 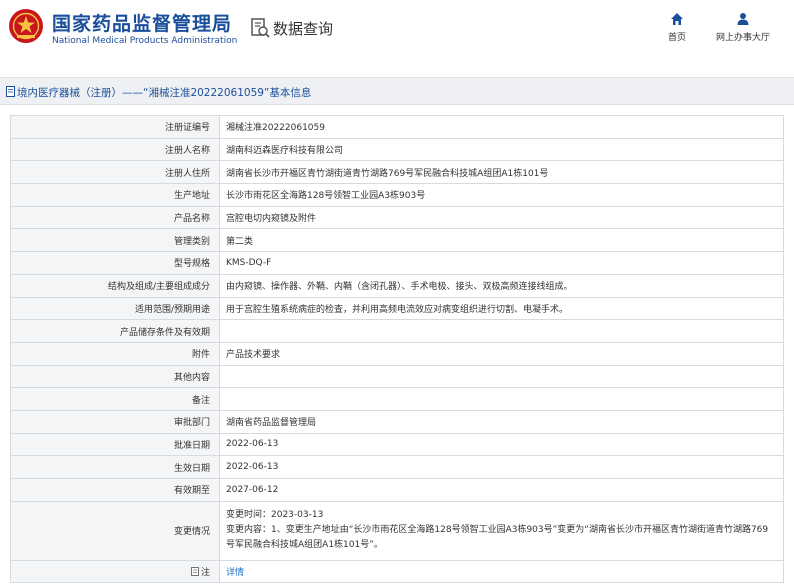 What do you see at coordinates (676, 38) in the screenshot?
I see `nav-home-label: 首页` at bounding box center [676, 38].